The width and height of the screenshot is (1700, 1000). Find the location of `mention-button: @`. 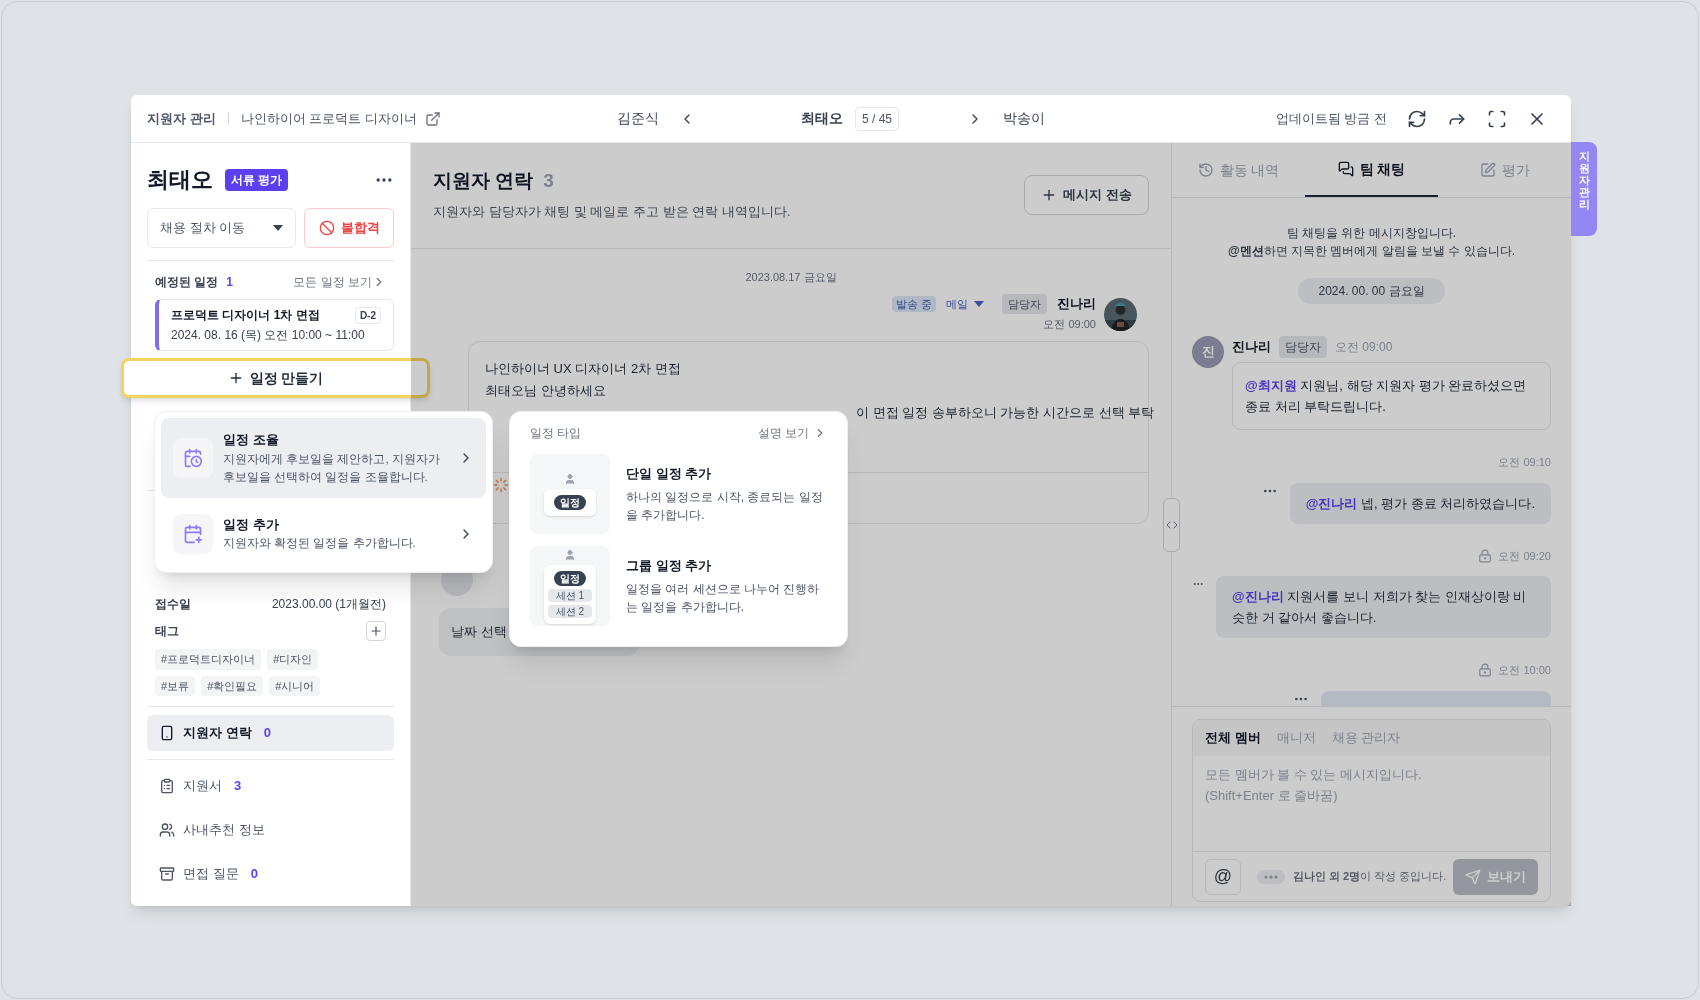

mention-button: @ is located at coordinates (1223, 876).